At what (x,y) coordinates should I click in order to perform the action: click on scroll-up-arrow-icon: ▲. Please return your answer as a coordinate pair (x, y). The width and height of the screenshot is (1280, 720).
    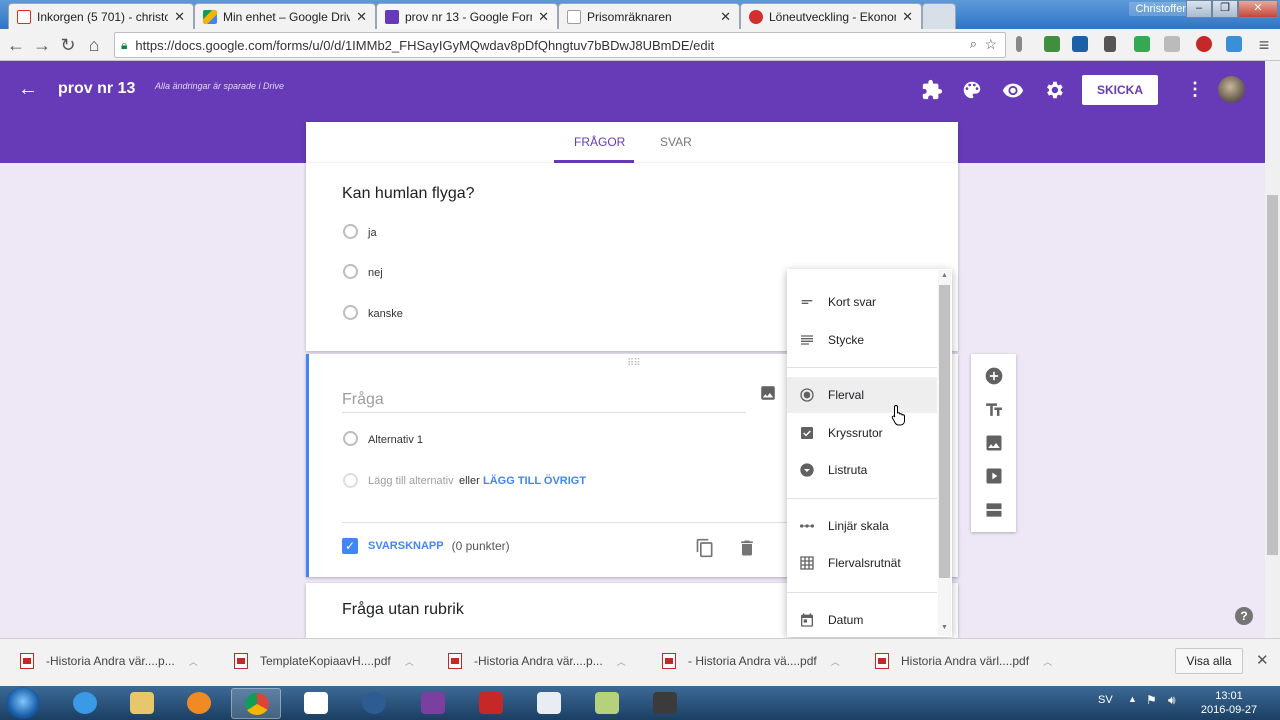
    Looking at the image, I should click on (944, 275).